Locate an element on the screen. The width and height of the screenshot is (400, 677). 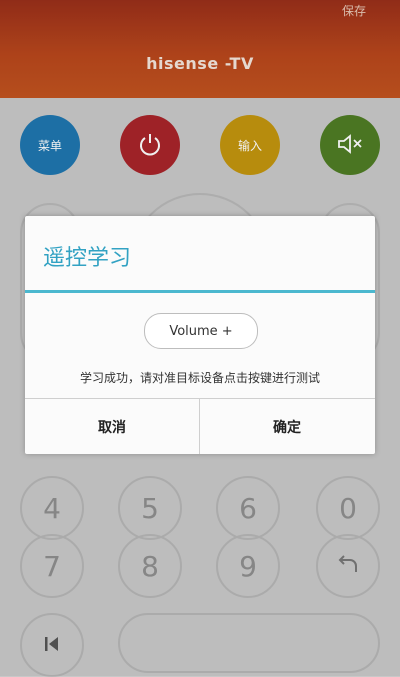
undo-icon is located at coordinates (348, 566).